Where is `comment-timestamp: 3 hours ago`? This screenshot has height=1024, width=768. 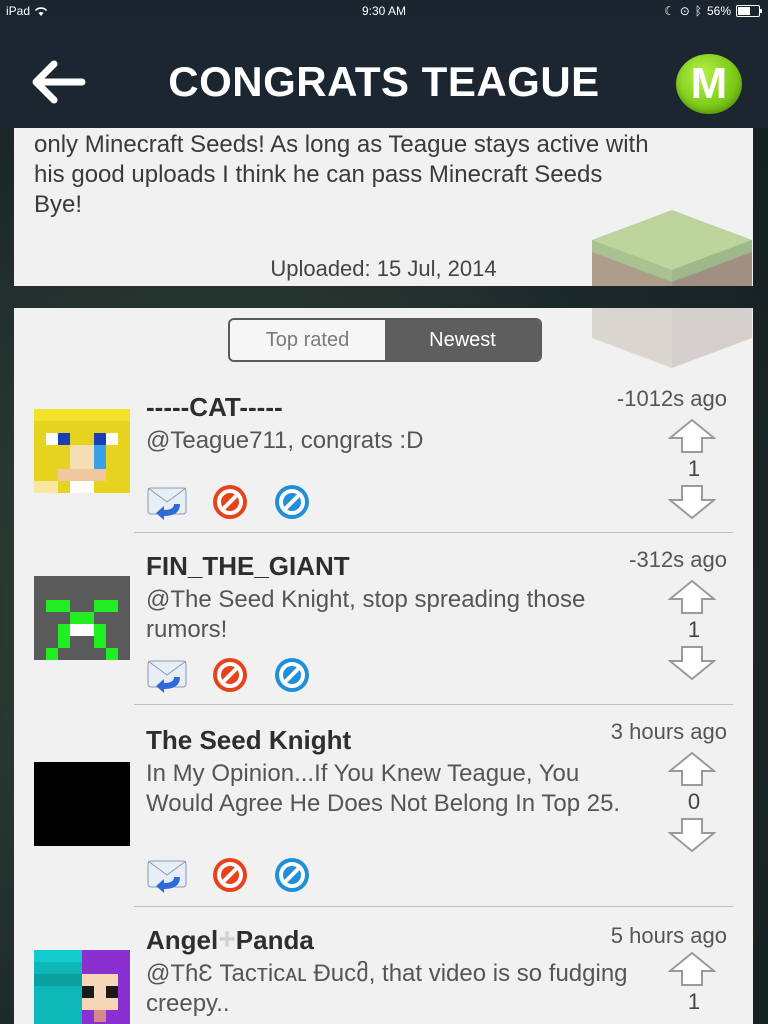
comment-timestamp: 3 hours ago is located at coordinates (668, 731).